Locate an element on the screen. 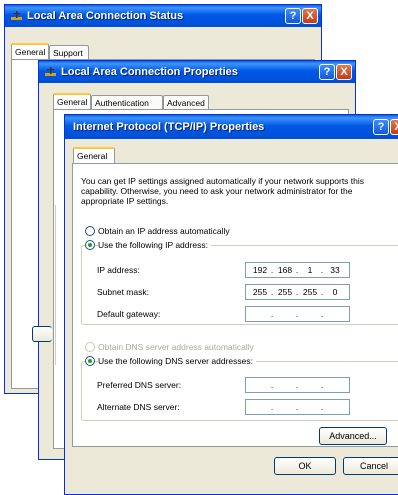  preferred-dns-label: Preferred DNS server: is located at coordinates (139, 385).